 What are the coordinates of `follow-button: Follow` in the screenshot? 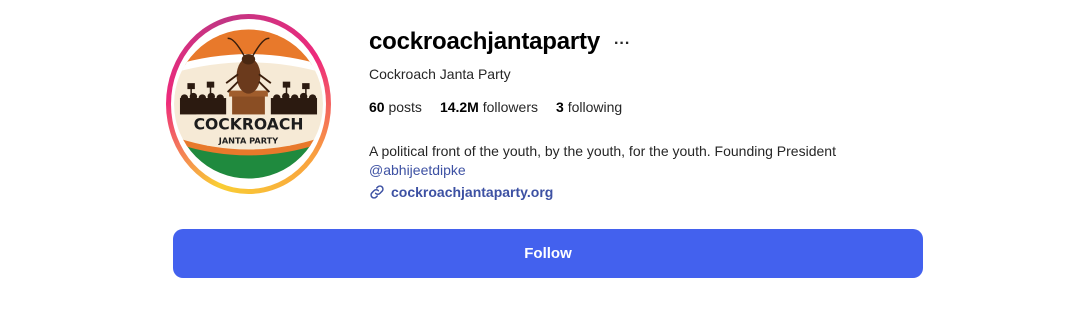 It's located at (548, 253).